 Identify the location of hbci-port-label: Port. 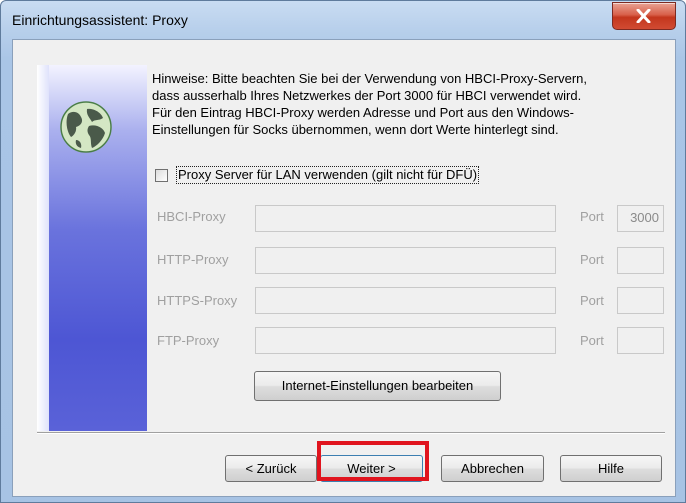
(592, 216).